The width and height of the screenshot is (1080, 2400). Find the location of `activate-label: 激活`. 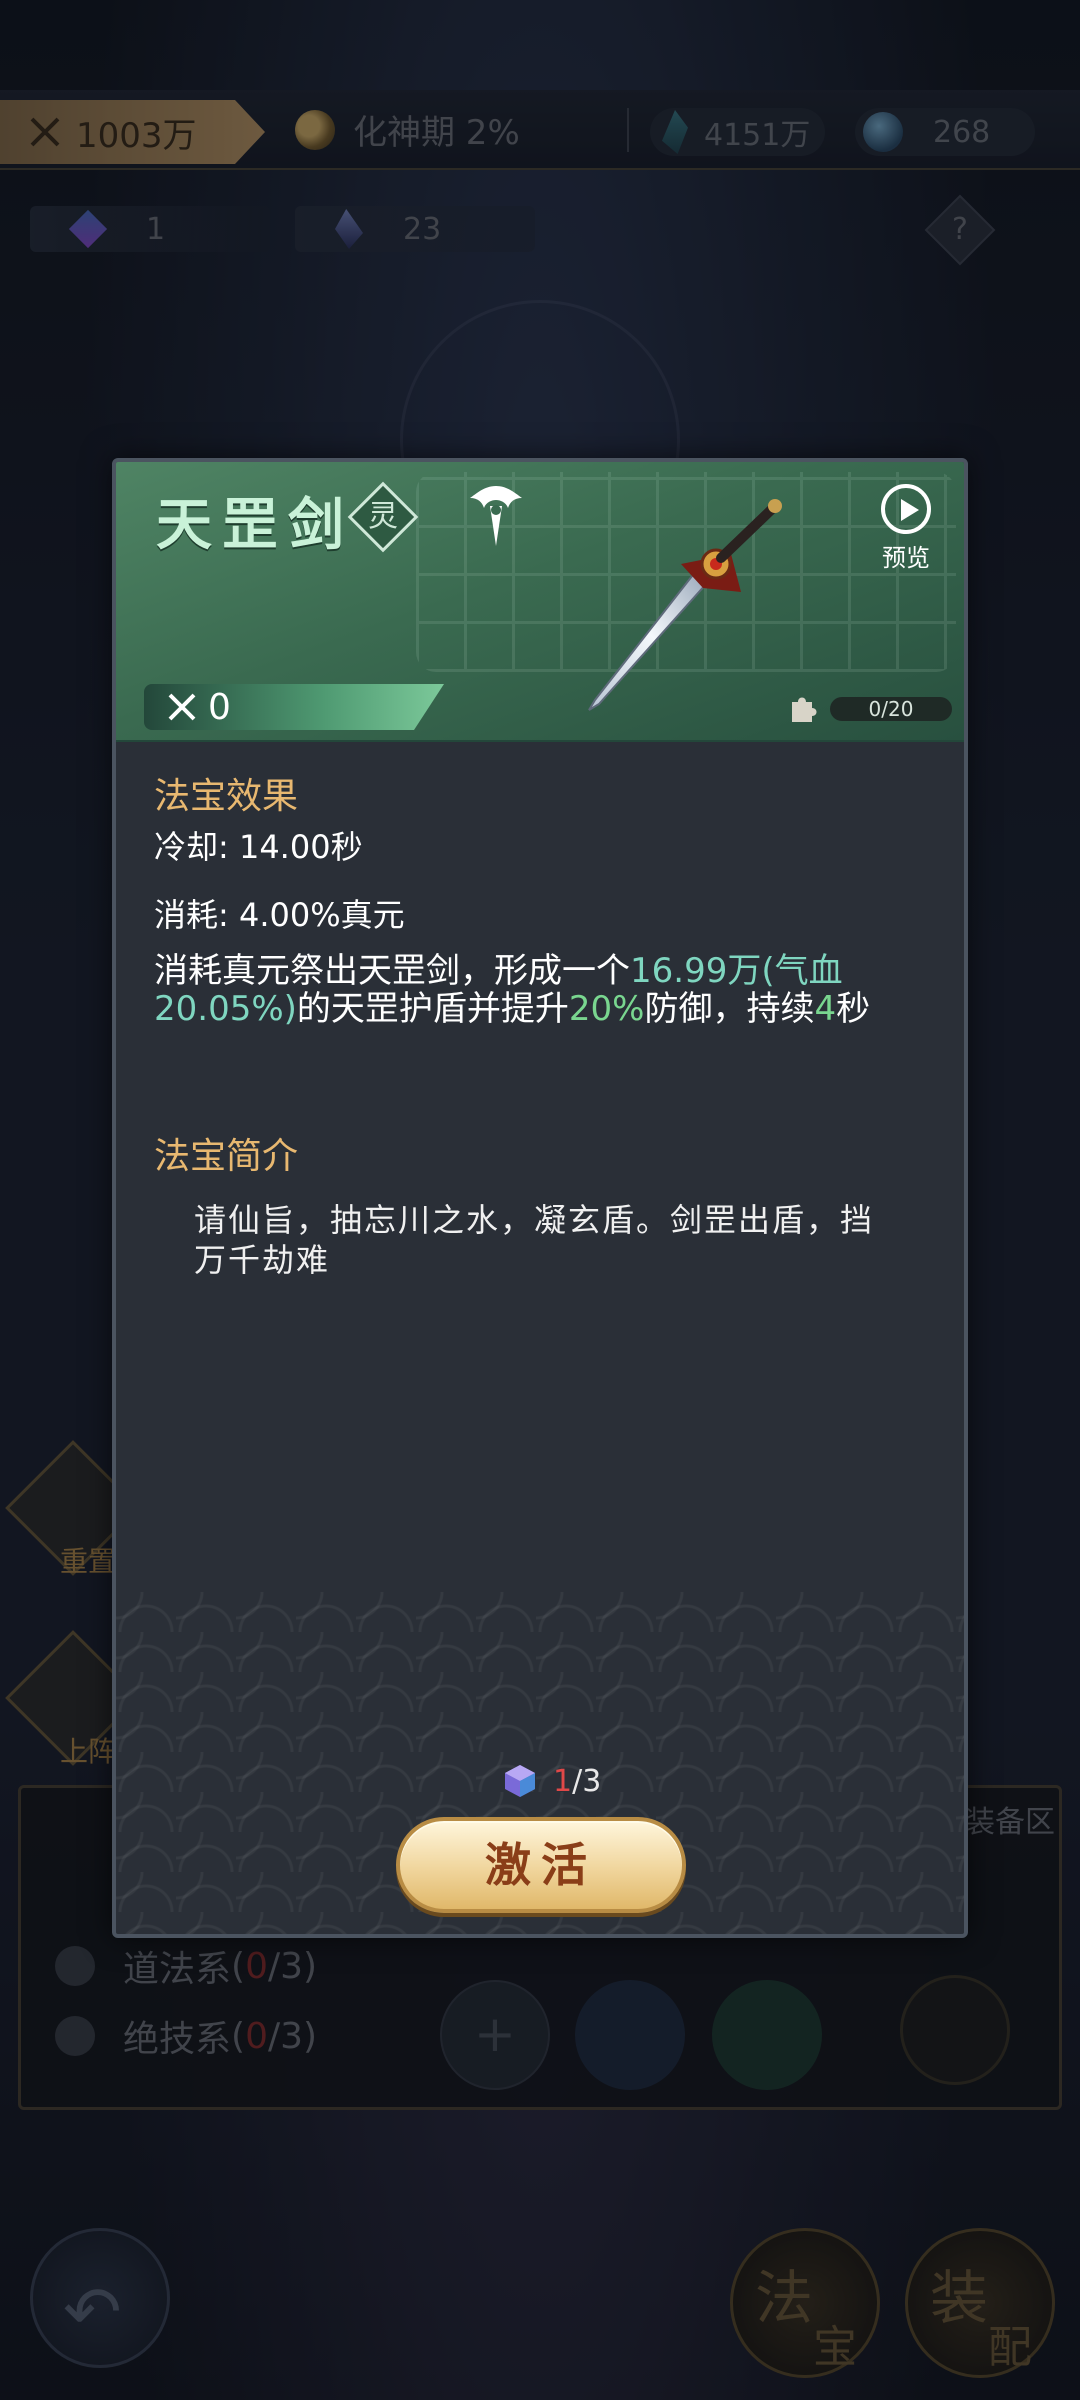

activate-label: 激活 is located at coordinates (541, 1865).